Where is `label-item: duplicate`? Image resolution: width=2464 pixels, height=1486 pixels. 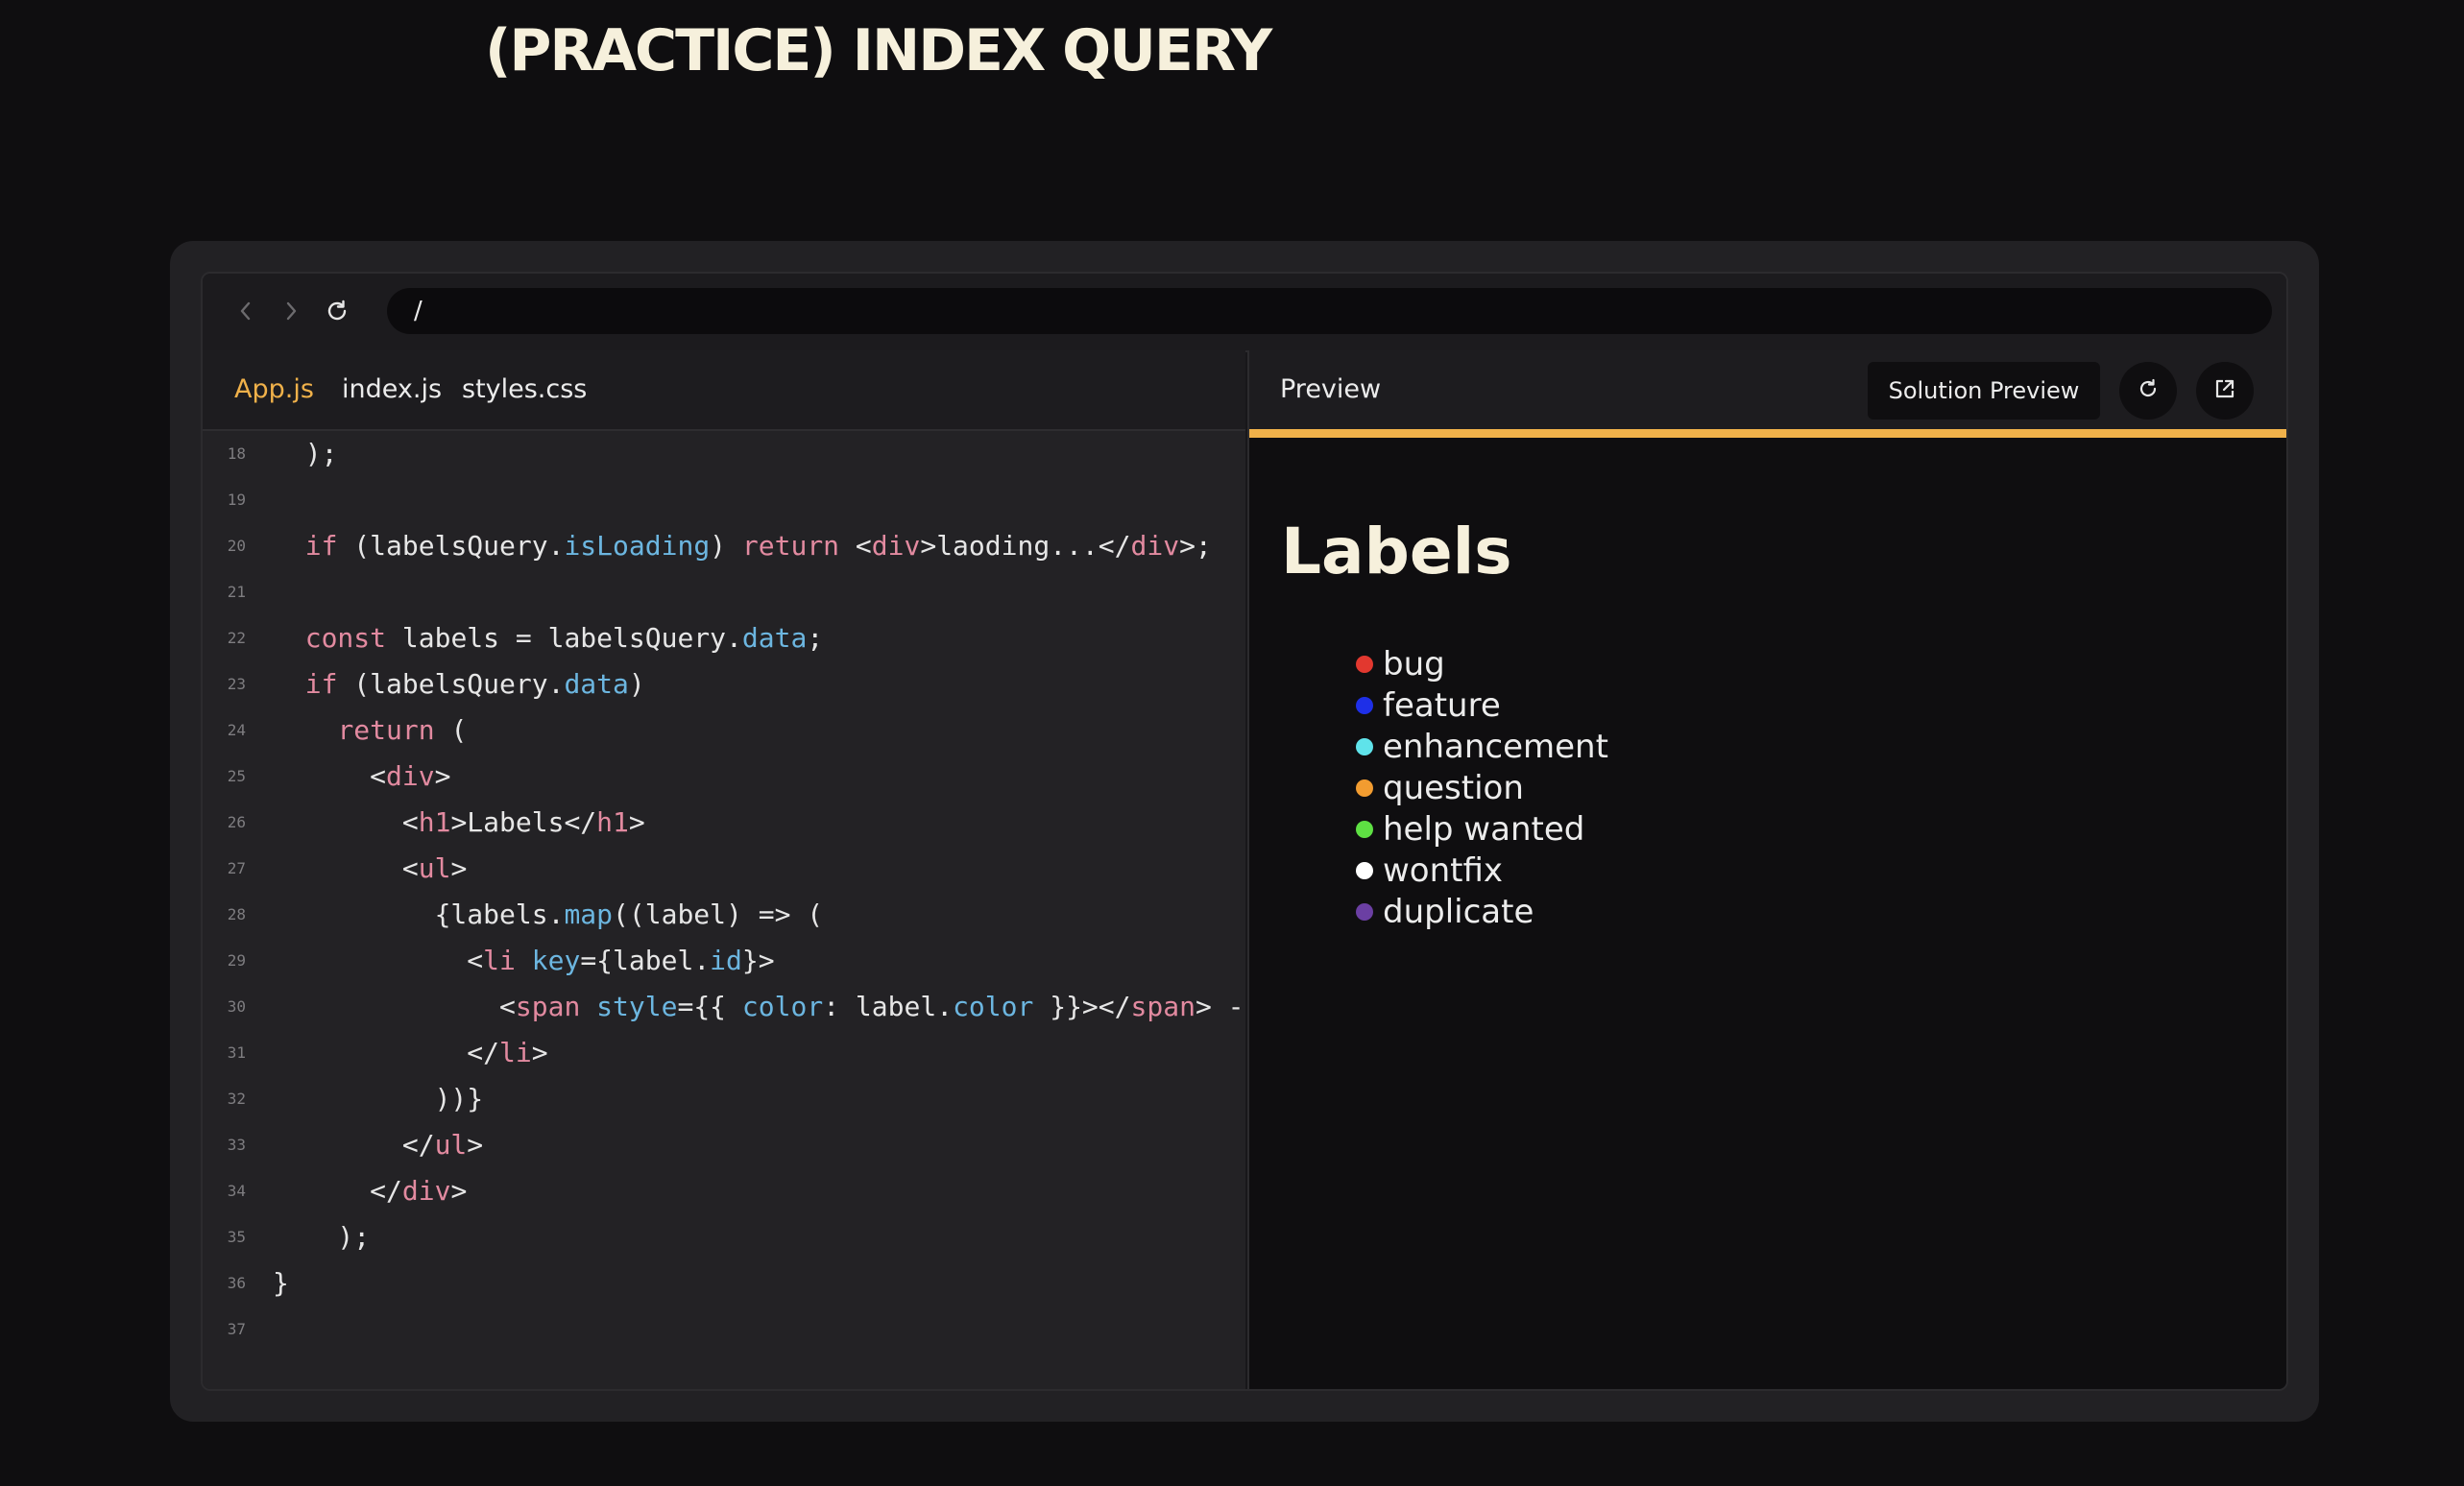 label-item: duplicate is located at coordinates (1482, 911).